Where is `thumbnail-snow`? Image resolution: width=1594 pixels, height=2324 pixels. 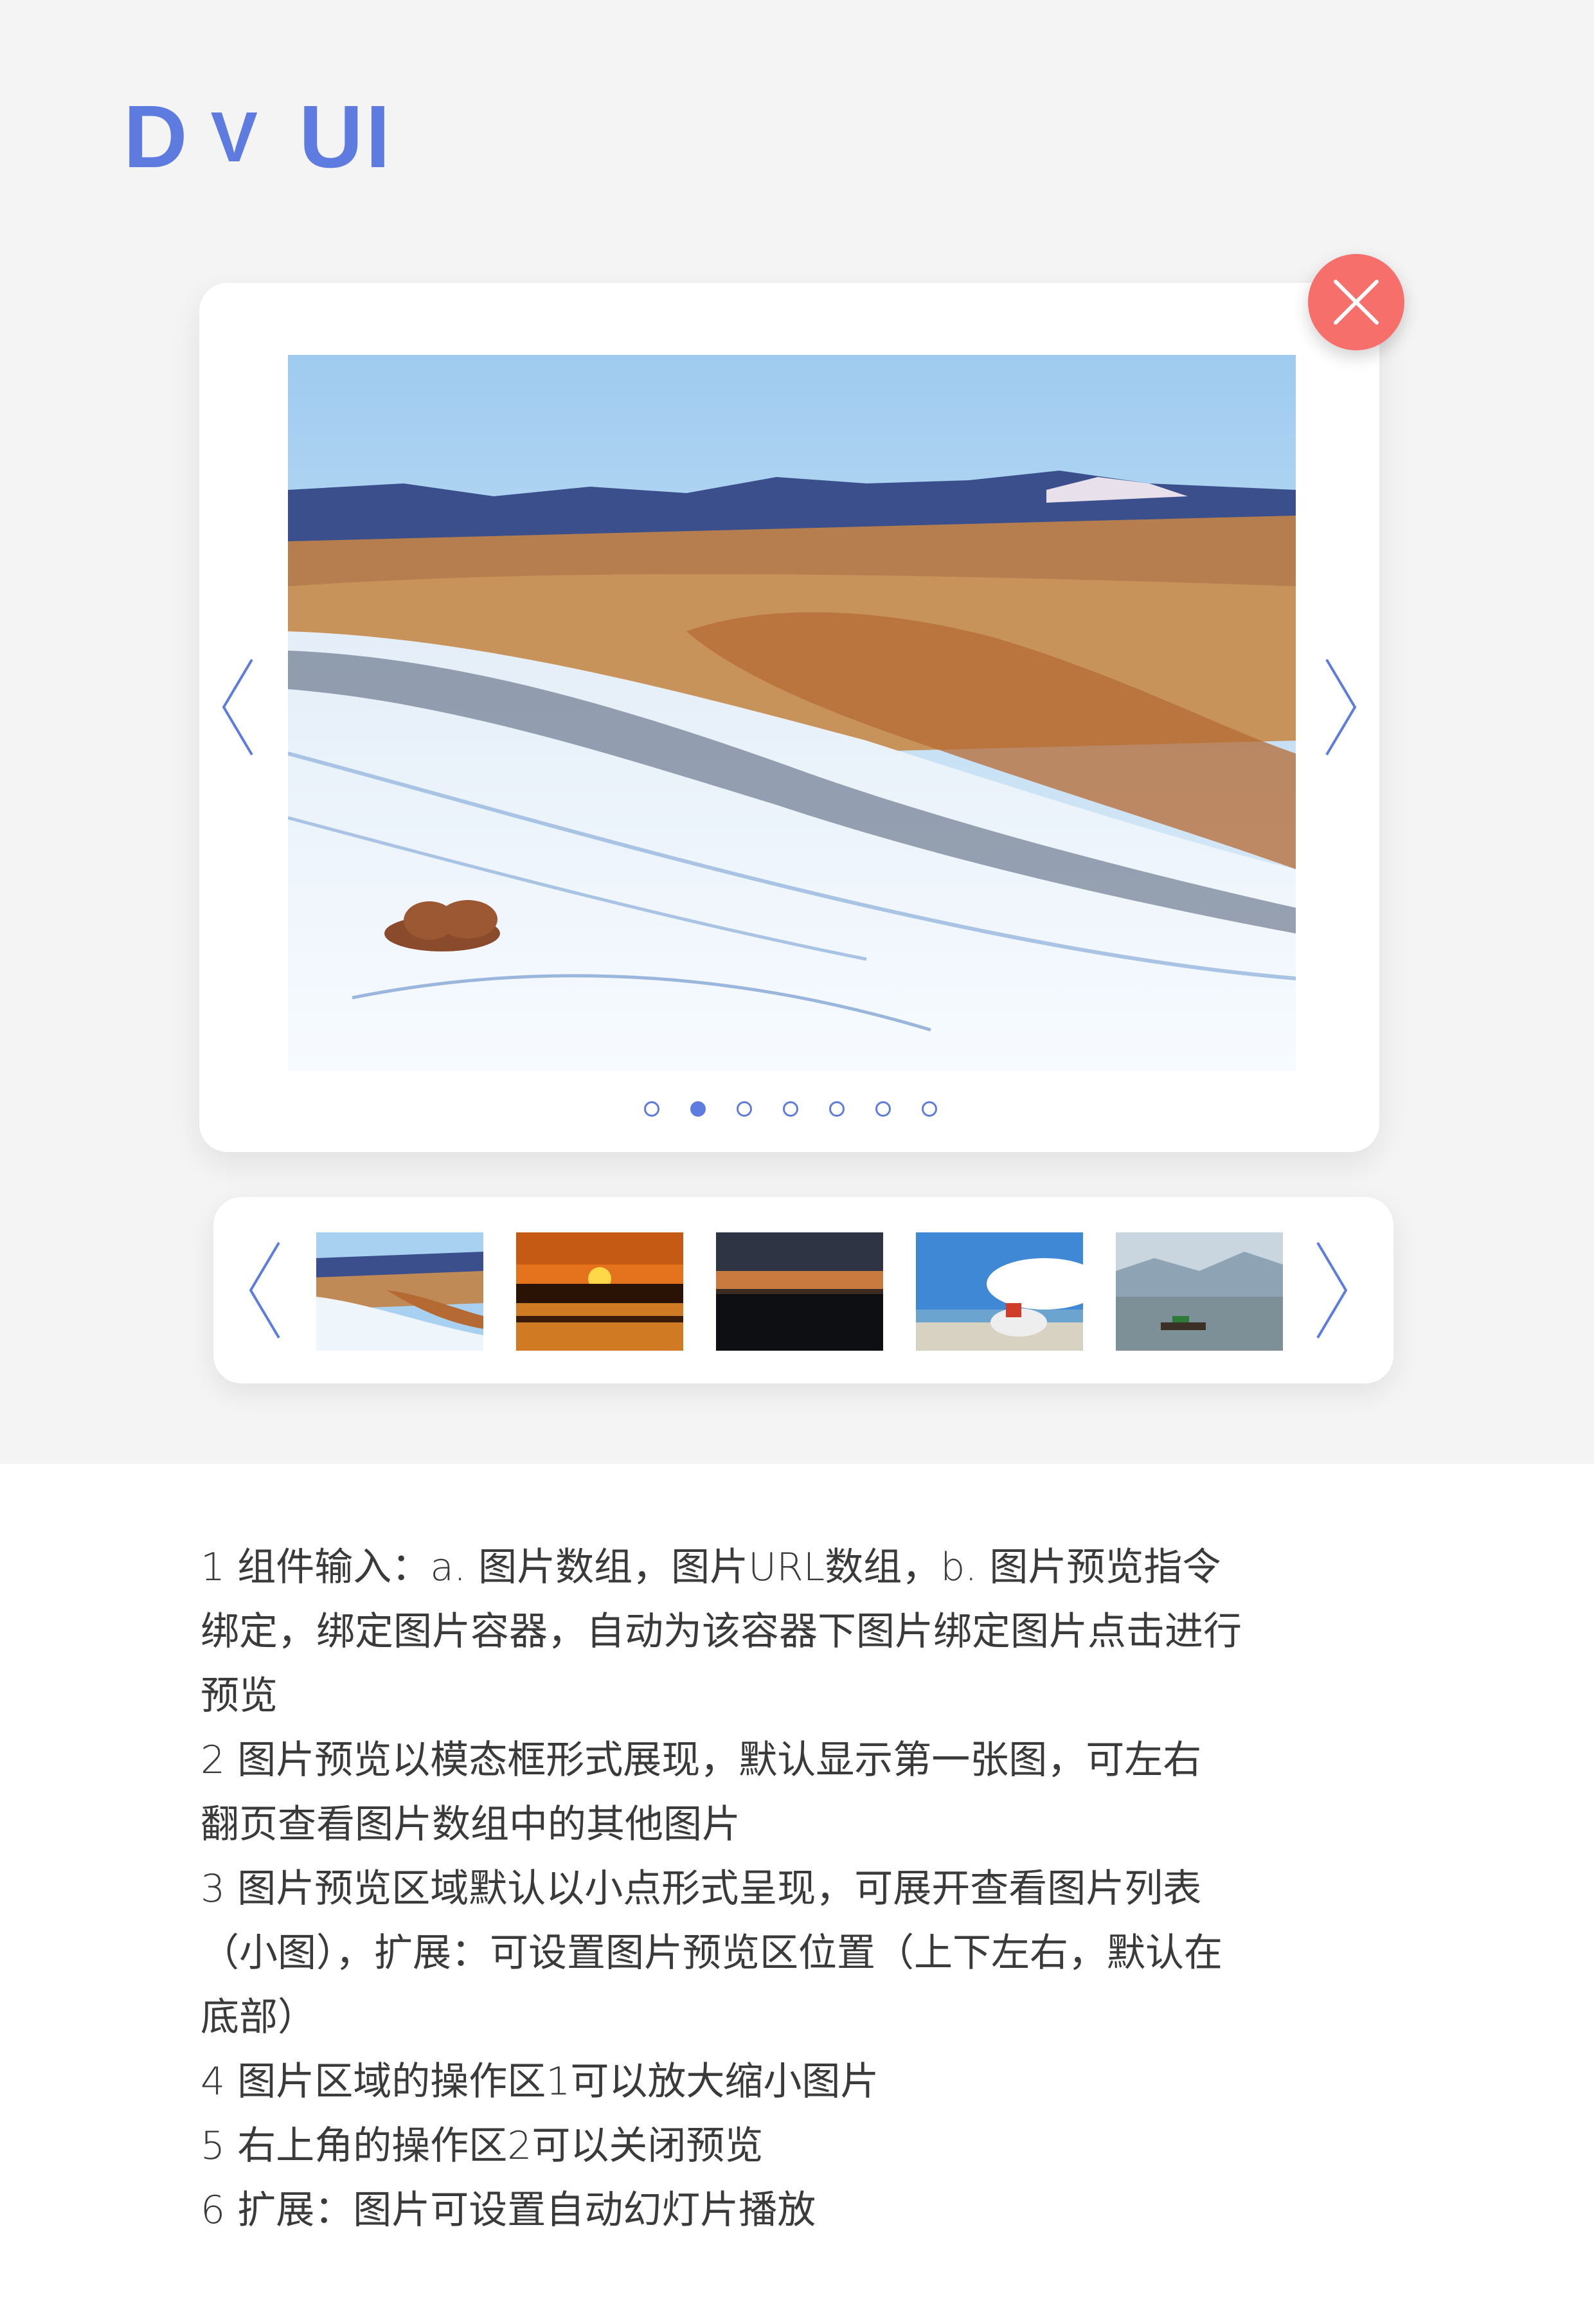 thumbnail-snow is located at coordinates (399, 1291).